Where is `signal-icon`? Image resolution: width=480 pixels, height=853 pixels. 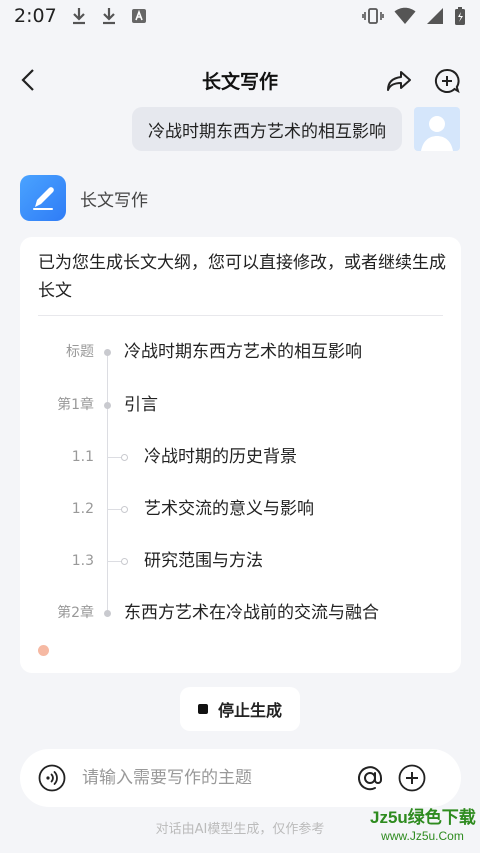
signal-icon is located at coordinates (435, 16).